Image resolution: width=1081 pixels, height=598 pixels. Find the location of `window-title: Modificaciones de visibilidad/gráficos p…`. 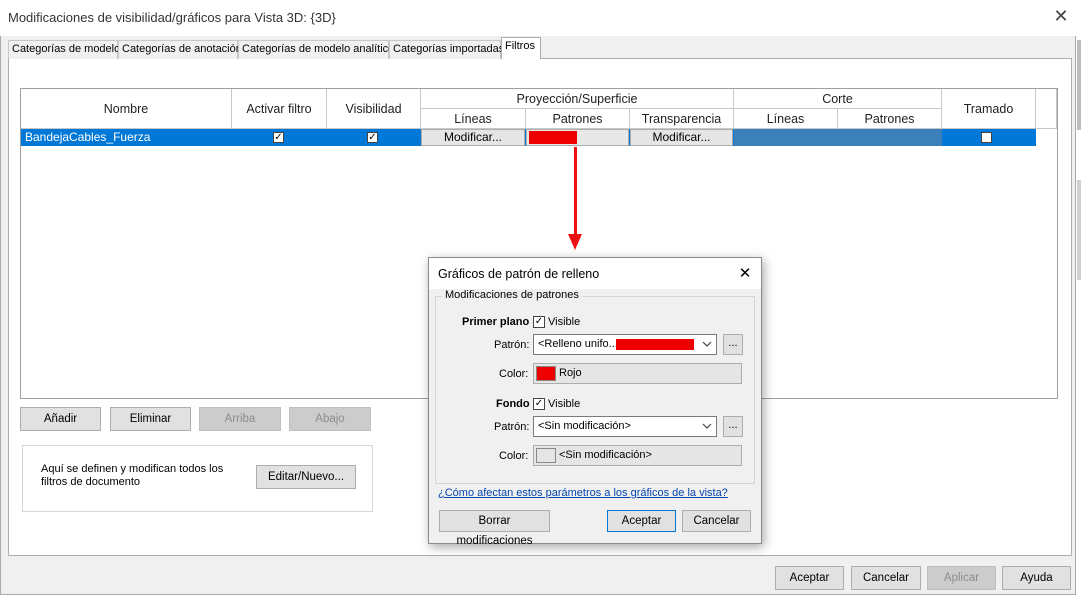

window-title: Modificaciones de visibilidad/gráficos p… is located at coordinates (172, 17).